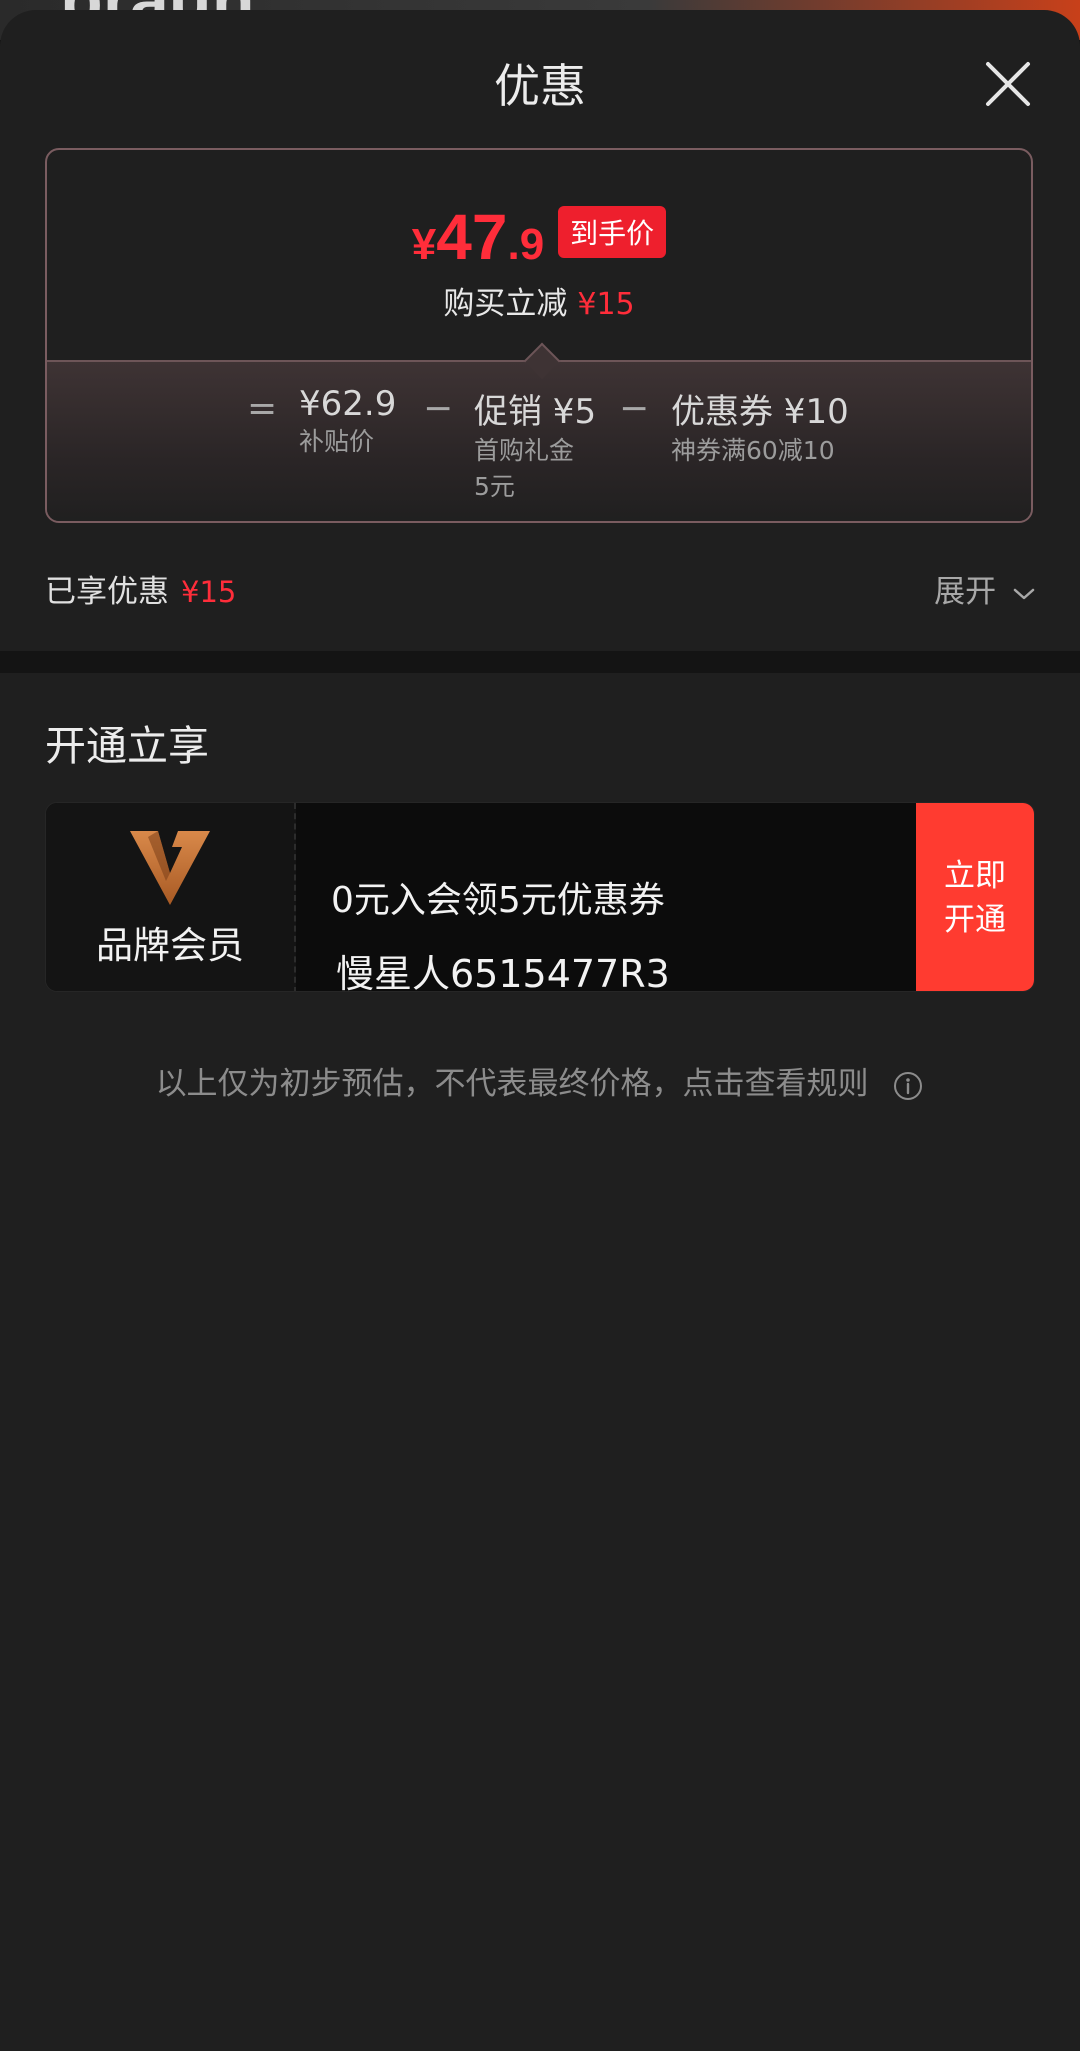  I want to click on overlay-watermark-text: 慢星人6515477R3, so click(503, 972).